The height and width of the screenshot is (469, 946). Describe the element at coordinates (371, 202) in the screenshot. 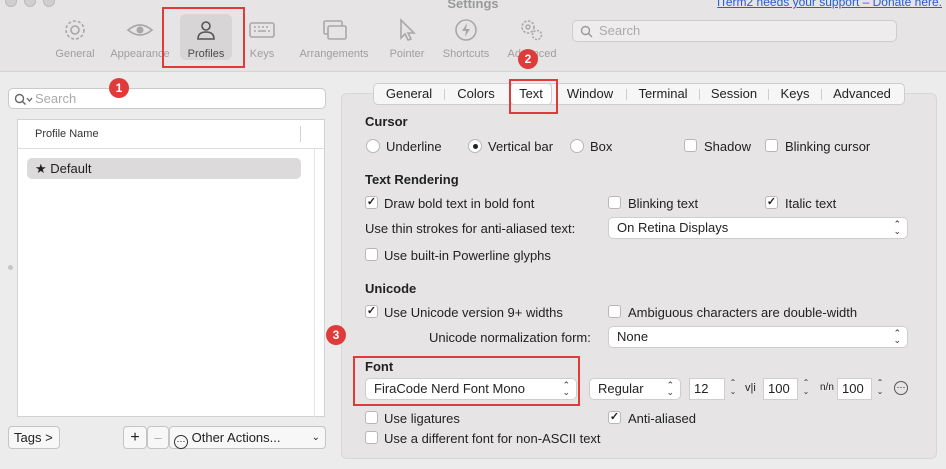

I see `bold-font-checkbox: ✓` at that location.